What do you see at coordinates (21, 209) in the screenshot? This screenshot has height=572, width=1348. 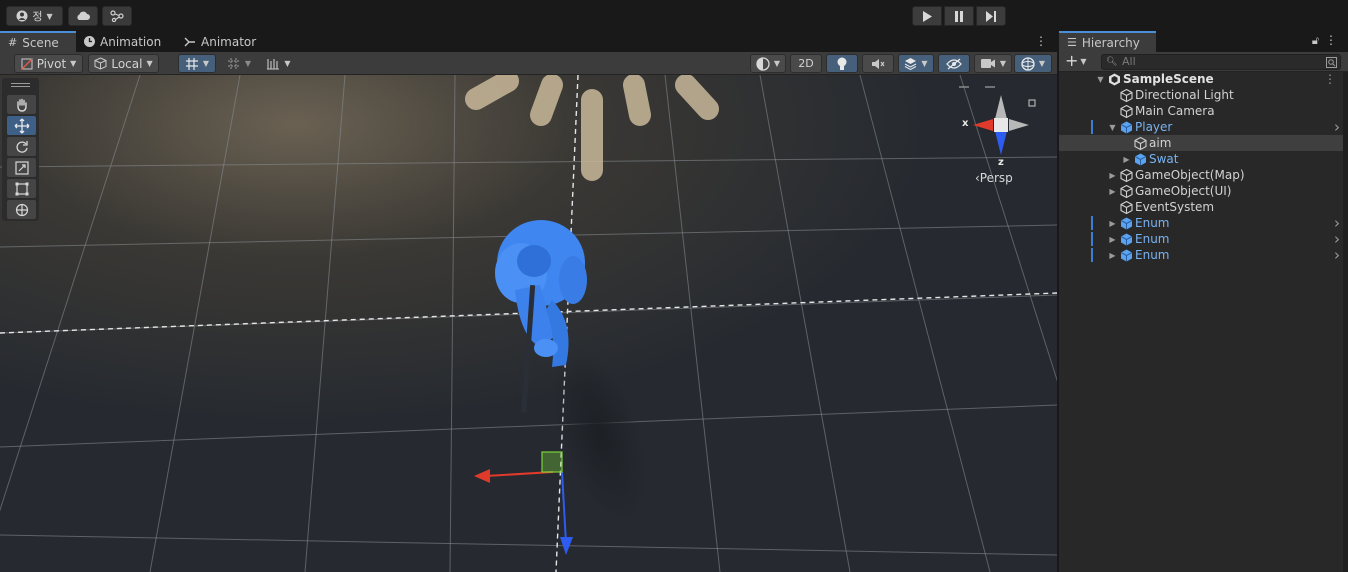 I see `transform-tool-button` at bounding box center [21, 209].